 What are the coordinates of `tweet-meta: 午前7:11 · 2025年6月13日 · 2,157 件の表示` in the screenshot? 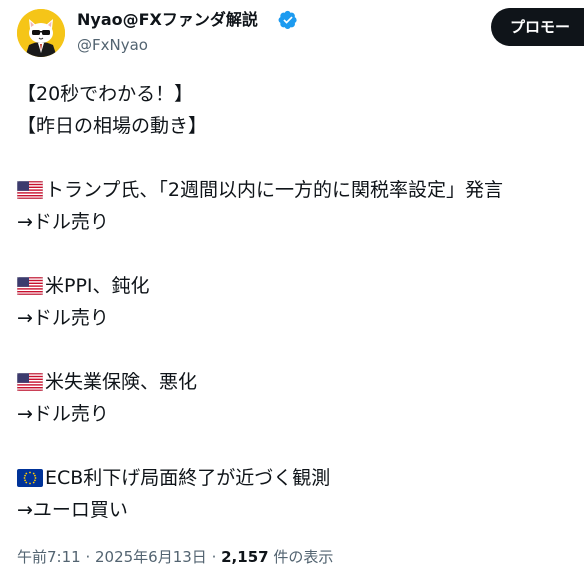 It's located at (175, 557).